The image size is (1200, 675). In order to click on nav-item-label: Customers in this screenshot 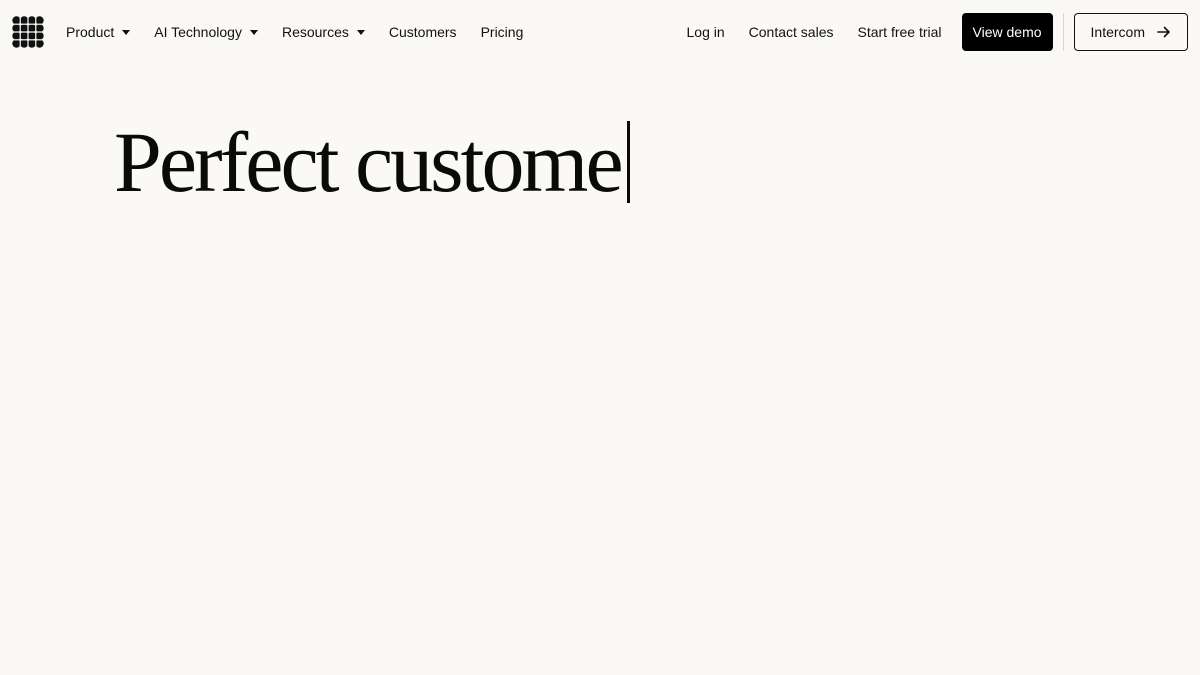, I will do `click(422, 32)`.